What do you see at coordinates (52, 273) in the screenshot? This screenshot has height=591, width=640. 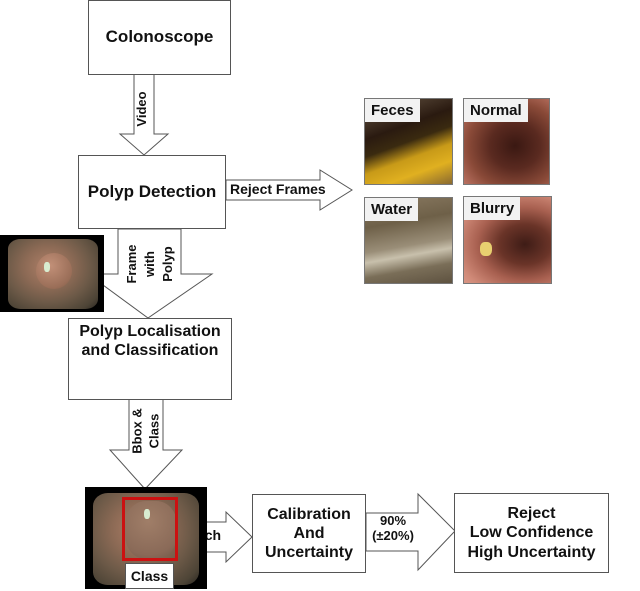 I see `frame-with-polyp-image` at bounding box center [52, 273].